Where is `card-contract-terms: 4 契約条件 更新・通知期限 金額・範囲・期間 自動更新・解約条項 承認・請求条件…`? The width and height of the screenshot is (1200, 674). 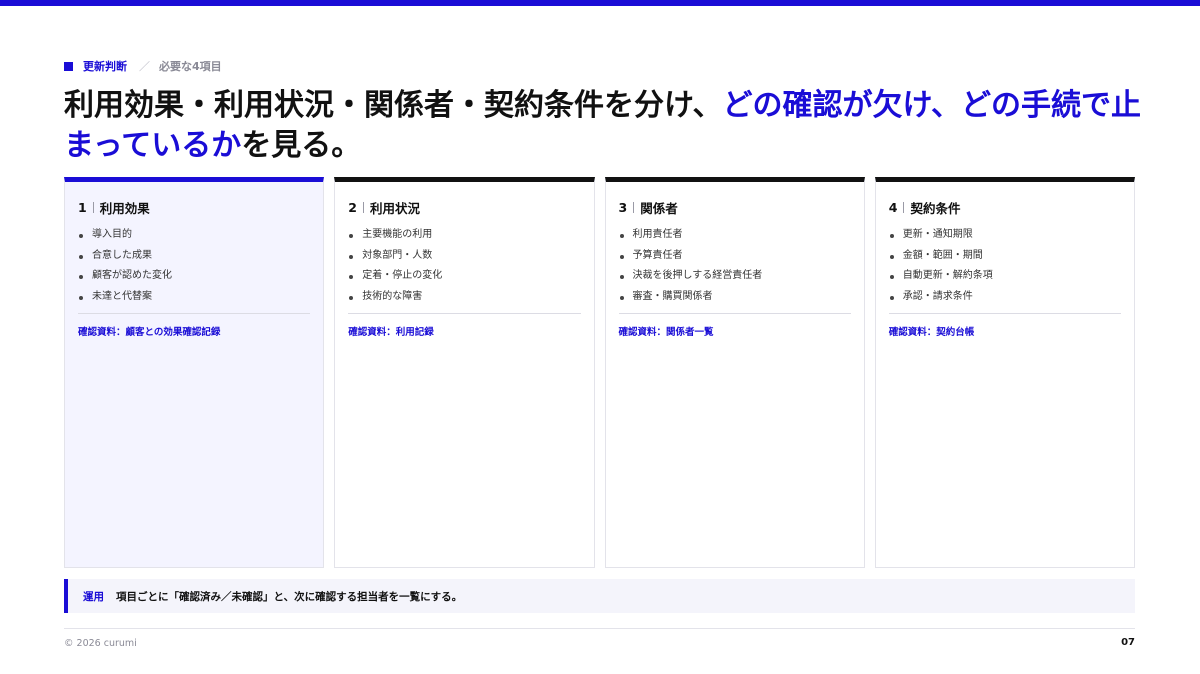 card-contract-terms: 4 契約条件 更新・通知期限 金額・範囲・期間 自動更新・解約条項 承認・請求条件… is located at coordinates (1004, 372).